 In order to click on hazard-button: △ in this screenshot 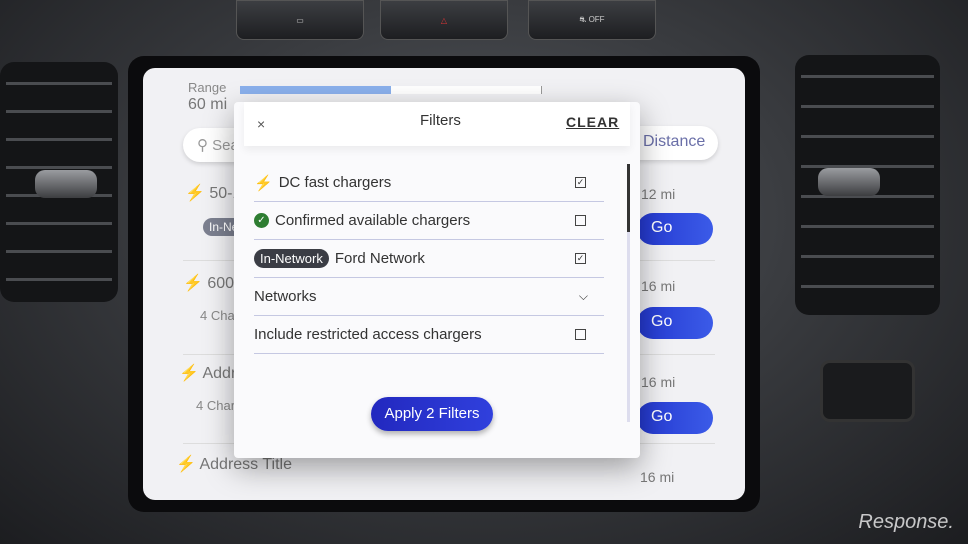, I will do `click(444, 20)`.